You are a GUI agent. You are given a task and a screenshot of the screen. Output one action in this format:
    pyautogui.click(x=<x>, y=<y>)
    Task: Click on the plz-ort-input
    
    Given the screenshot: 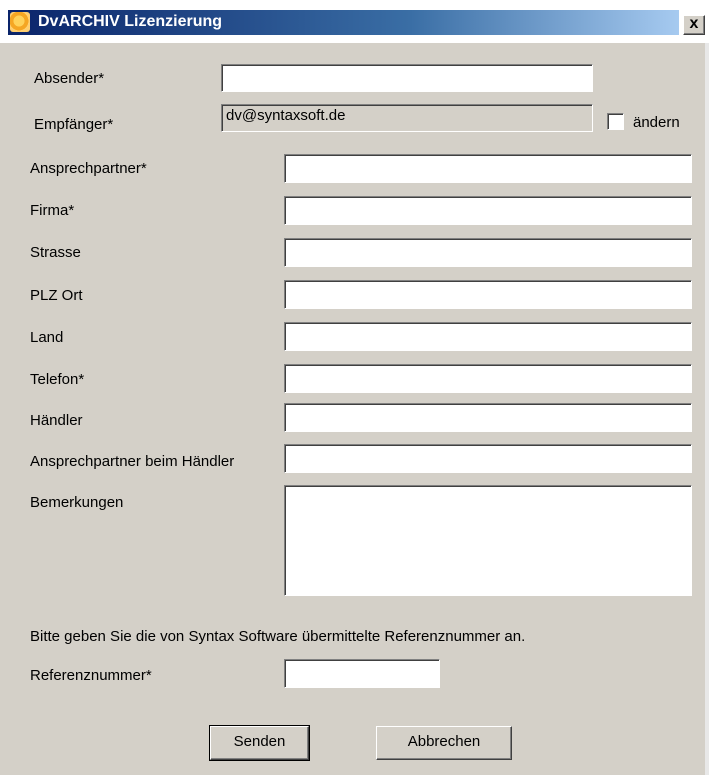 What is the action you would take?
    pyautogui.click(x=488, y=294)
    